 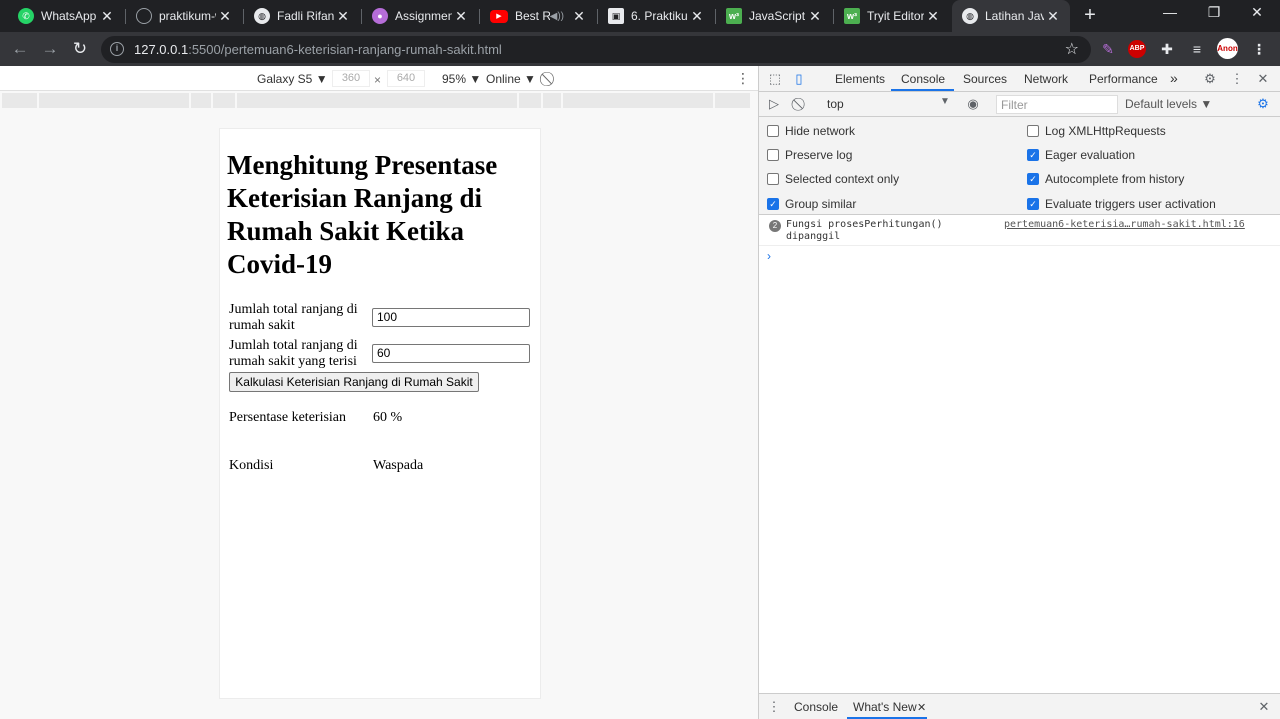 What do you see at coordinates (652, 16) in the screenshot?
I see `browser-tab-praktikum: ▣ 6. Praktikum ✕` at bounding box center [652, 16].